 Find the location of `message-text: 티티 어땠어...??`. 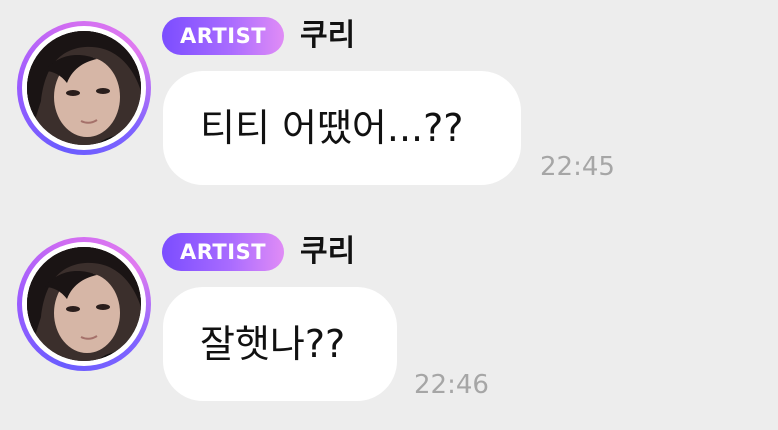

message-text: 티티 어땠어...?? is located at coordinates (332, 128).